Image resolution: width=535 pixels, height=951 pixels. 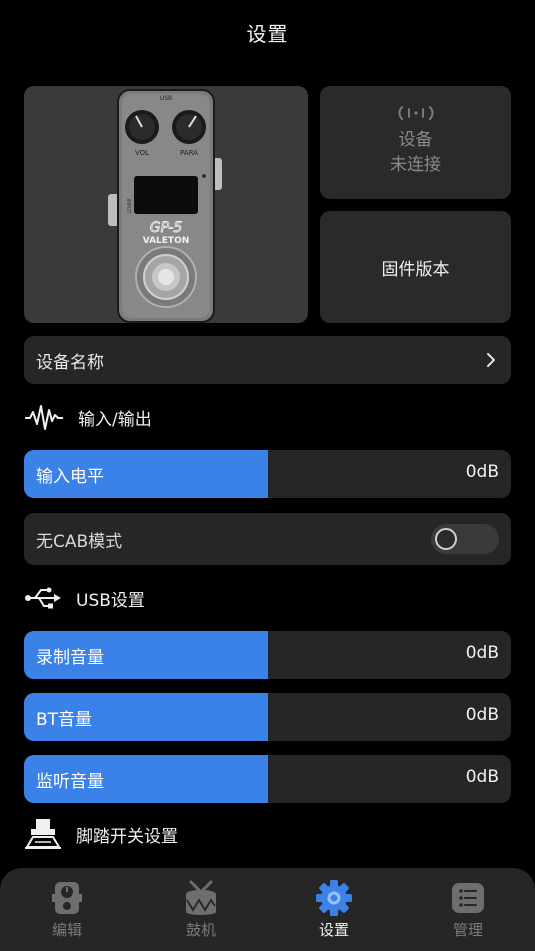 I want to click on device-connection-card: 设备 未连接, so click(x=415, y=142).